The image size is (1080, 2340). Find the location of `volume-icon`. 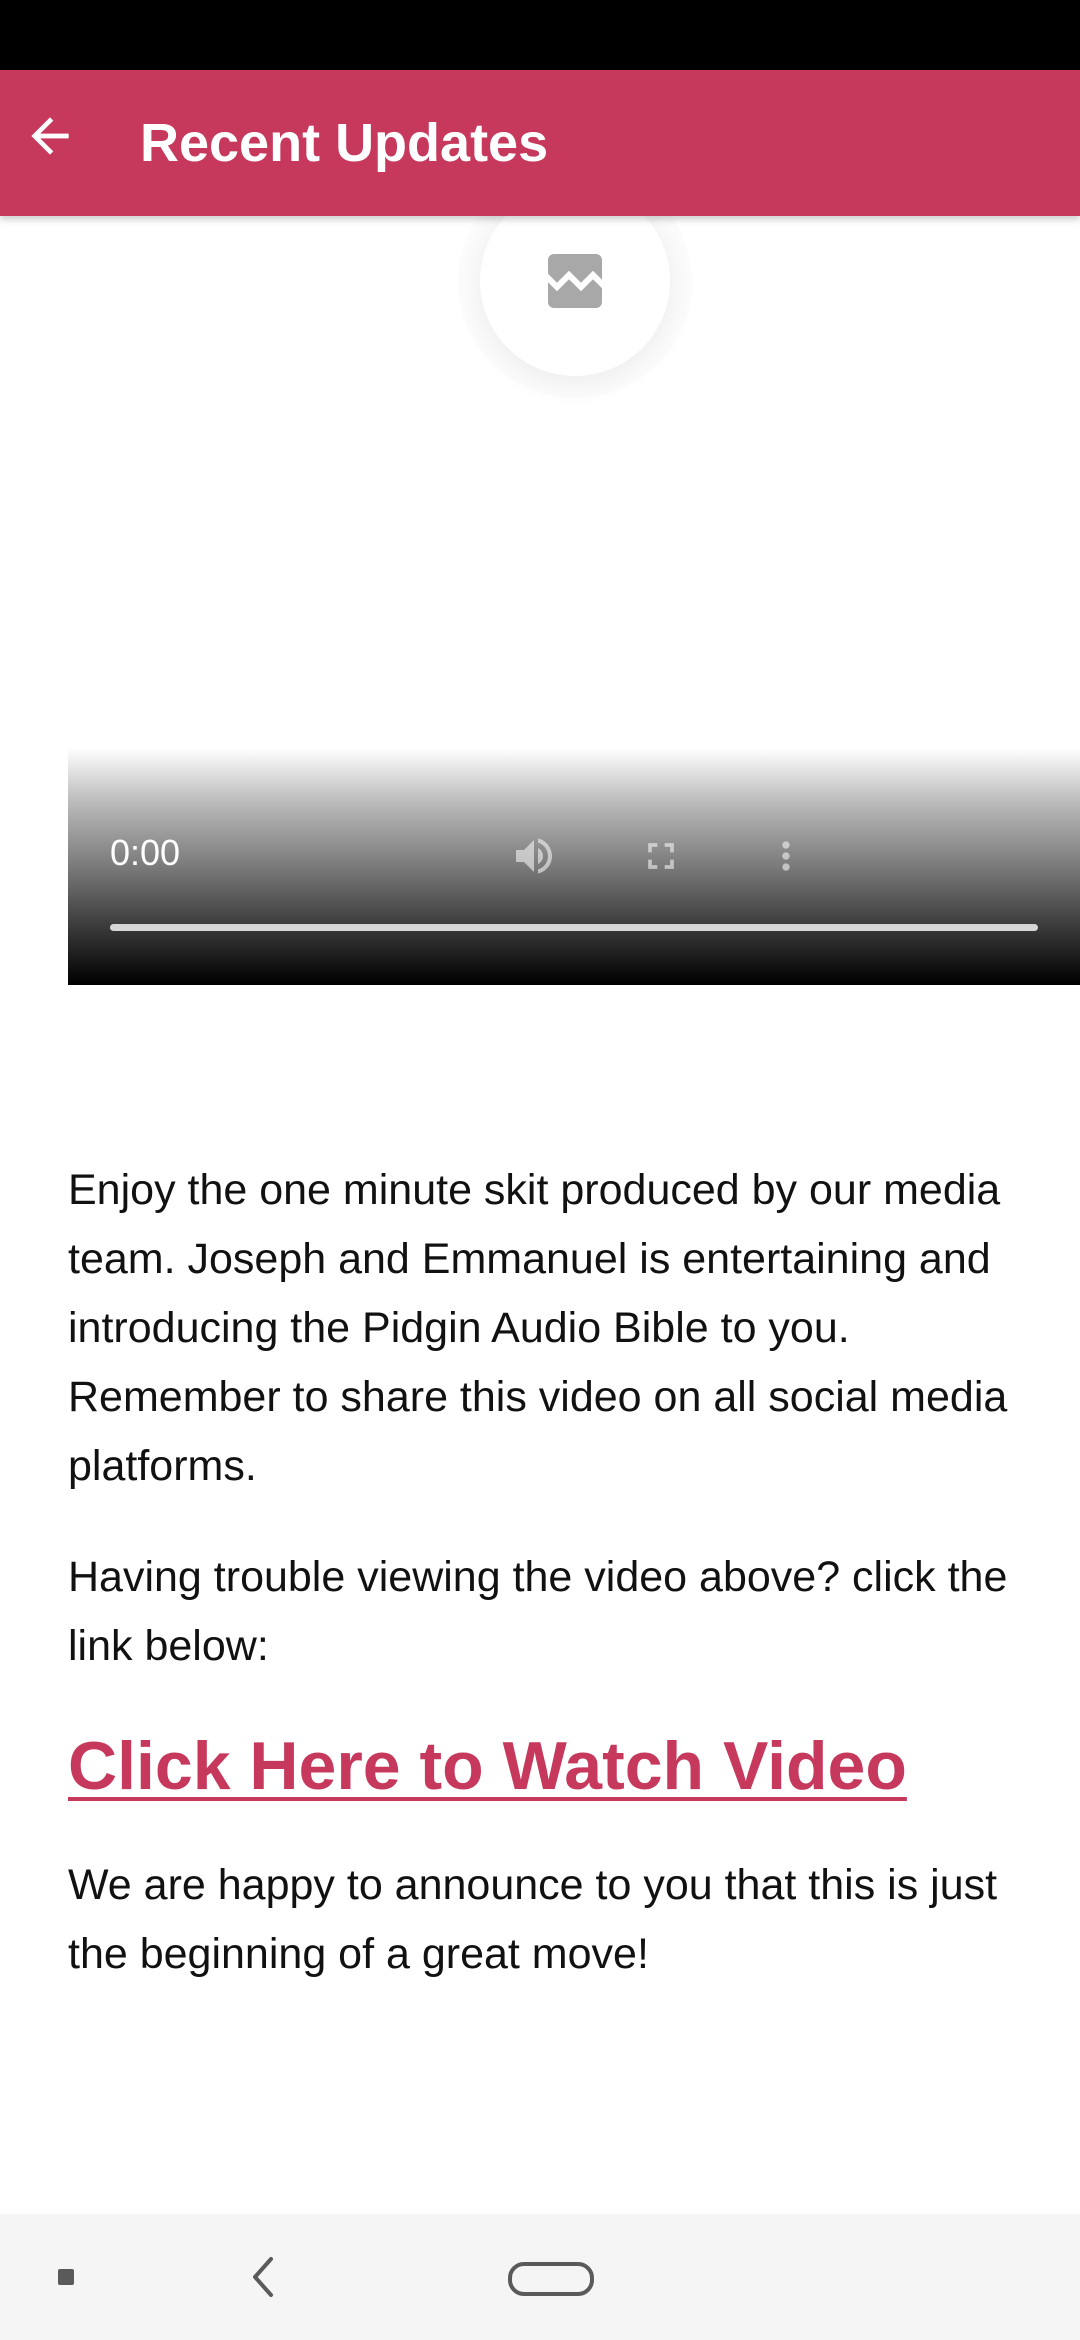

volume-icon is located at coordinates (534, 856).